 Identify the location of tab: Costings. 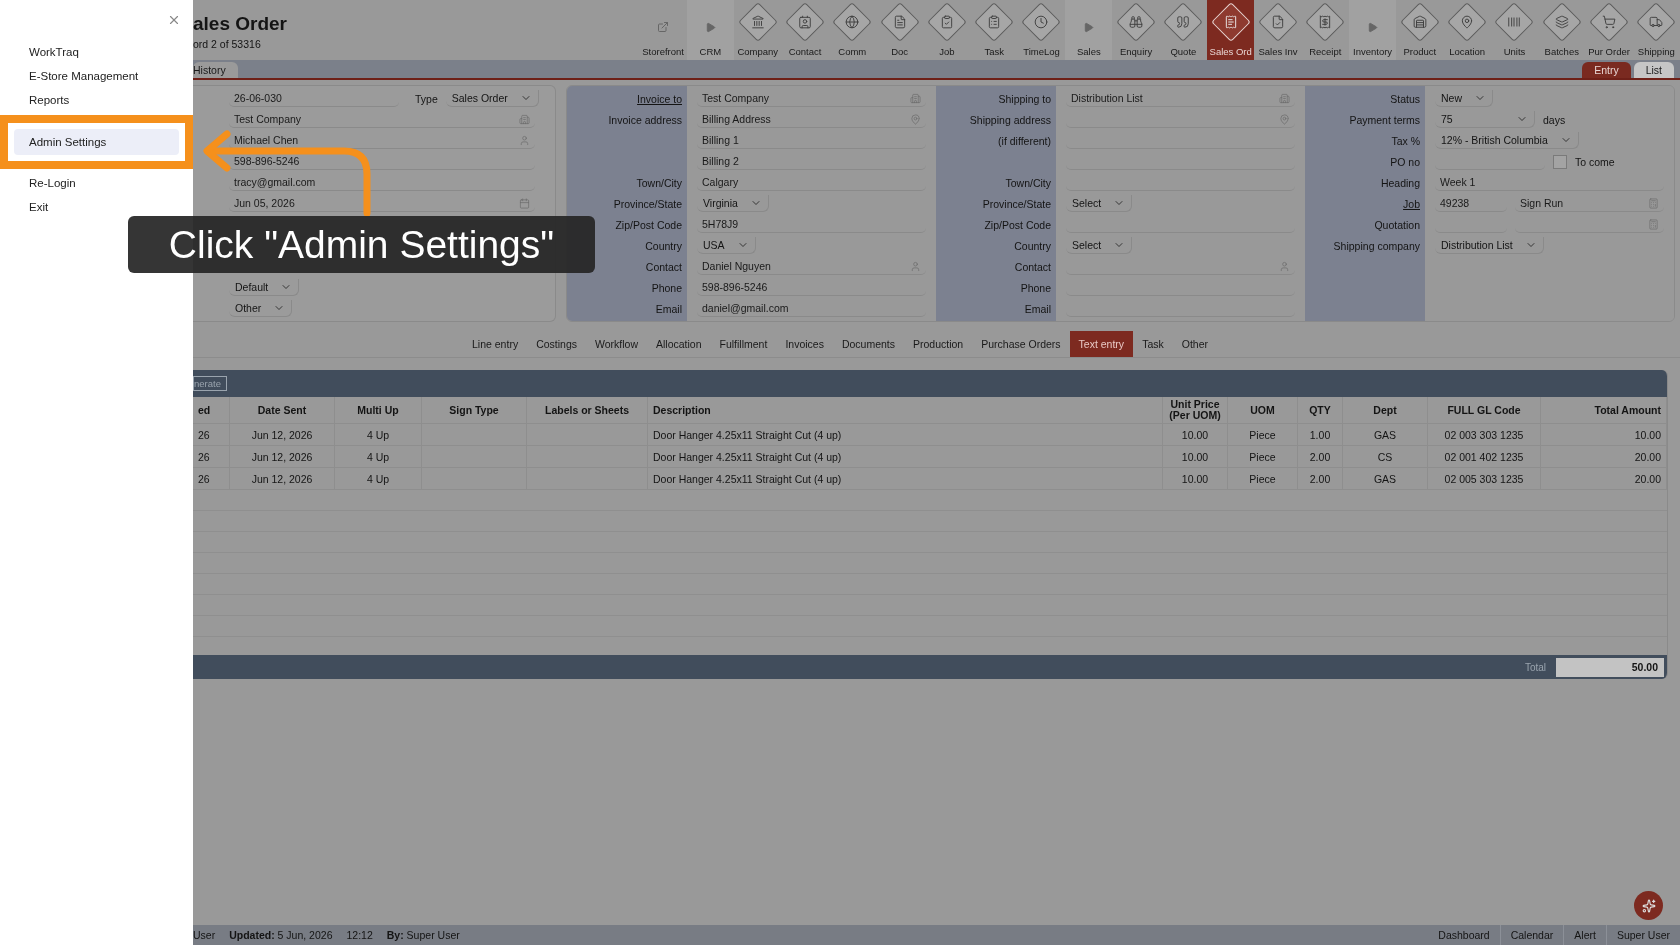
(556, 344).